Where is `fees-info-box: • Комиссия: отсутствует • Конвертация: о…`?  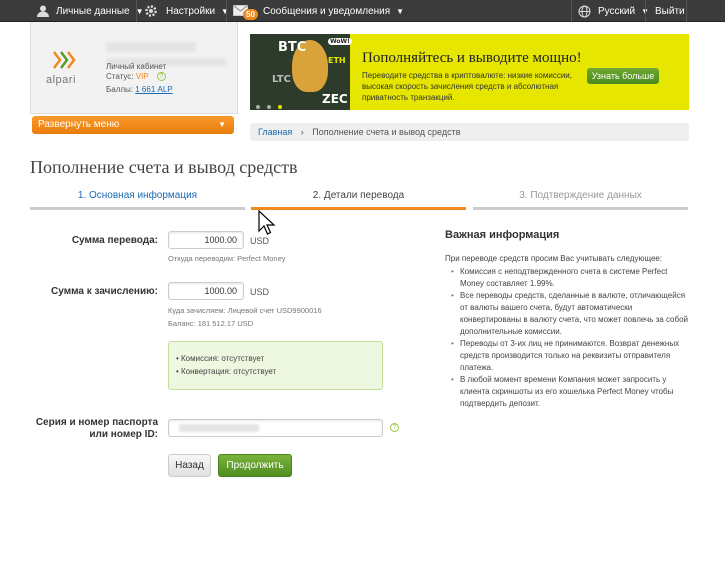 fees-info-box: • Комиссия: отсутствует • Конвертация: о… is located at coordinates (275, 365).